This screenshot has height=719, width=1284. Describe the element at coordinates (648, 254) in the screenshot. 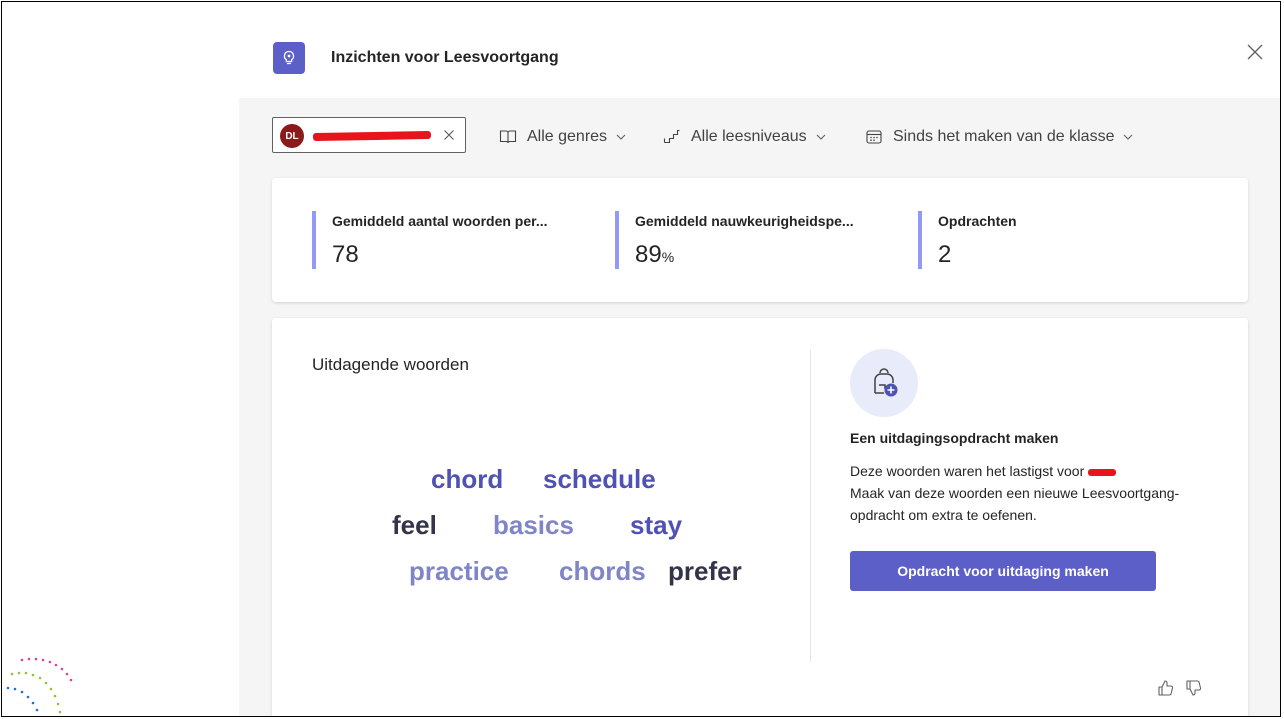

I see `stat-number: 89` at that location.